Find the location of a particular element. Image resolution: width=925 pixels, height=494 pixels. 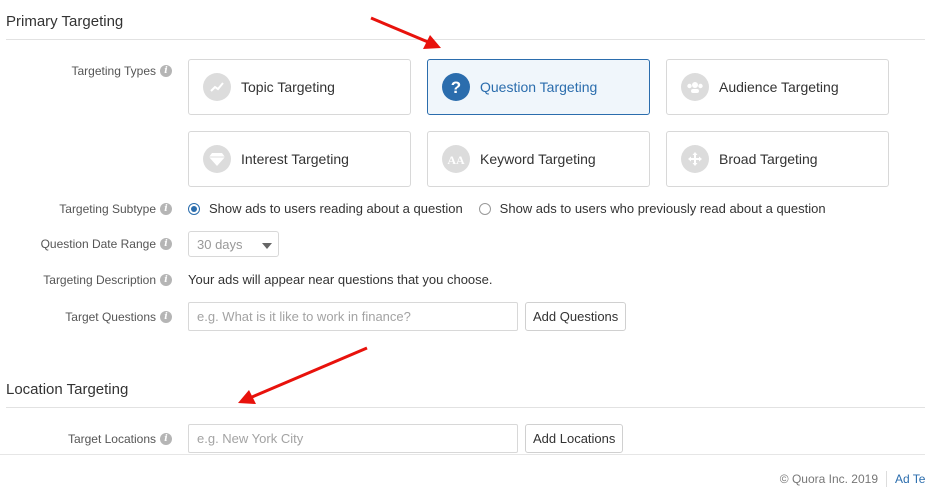

target-questions-label: Target Questions i is located at coordinates (118, 317).